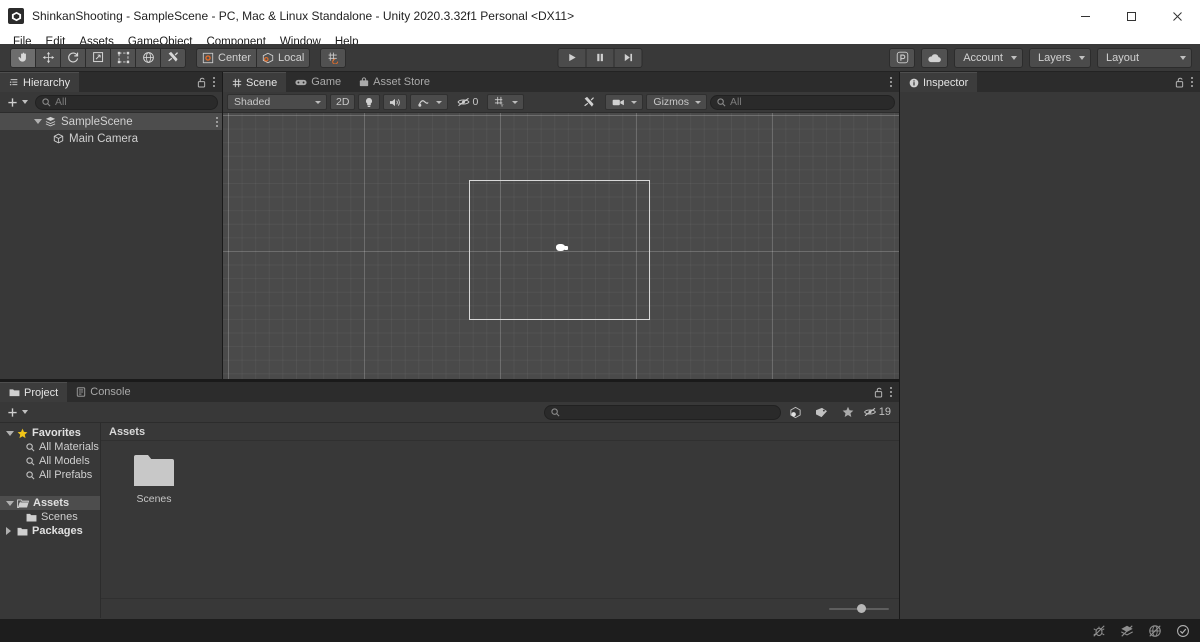  Describe the element at coordinates (154, 479) in the screenshot. I see `asset-item-scenes: Scenes` at that location.